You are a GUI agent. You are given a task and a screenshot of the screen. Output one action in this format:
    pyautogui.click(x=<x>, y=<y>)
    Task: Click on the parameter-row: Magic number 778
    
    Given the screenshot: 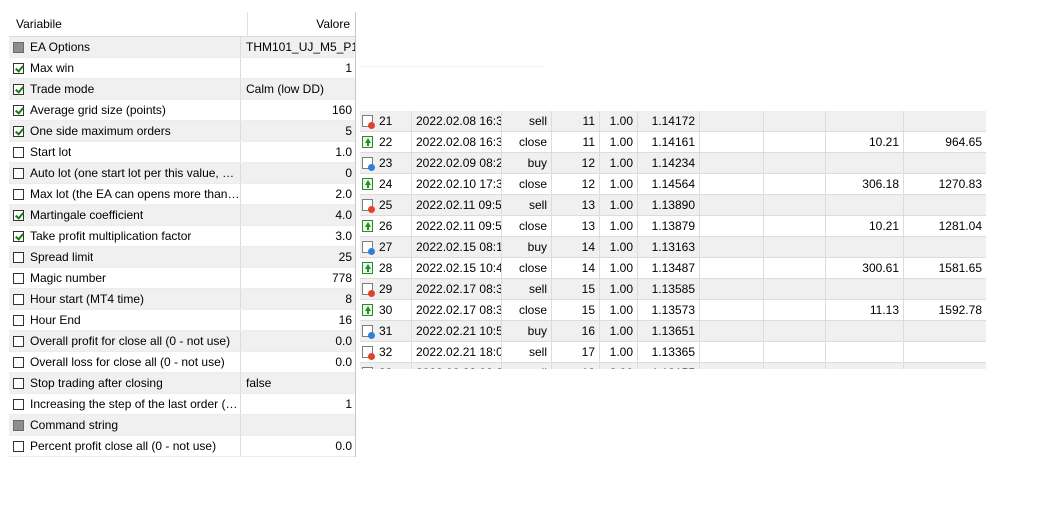 What is the action you would take?
    pyautogui.click(x=182, y=278)
    